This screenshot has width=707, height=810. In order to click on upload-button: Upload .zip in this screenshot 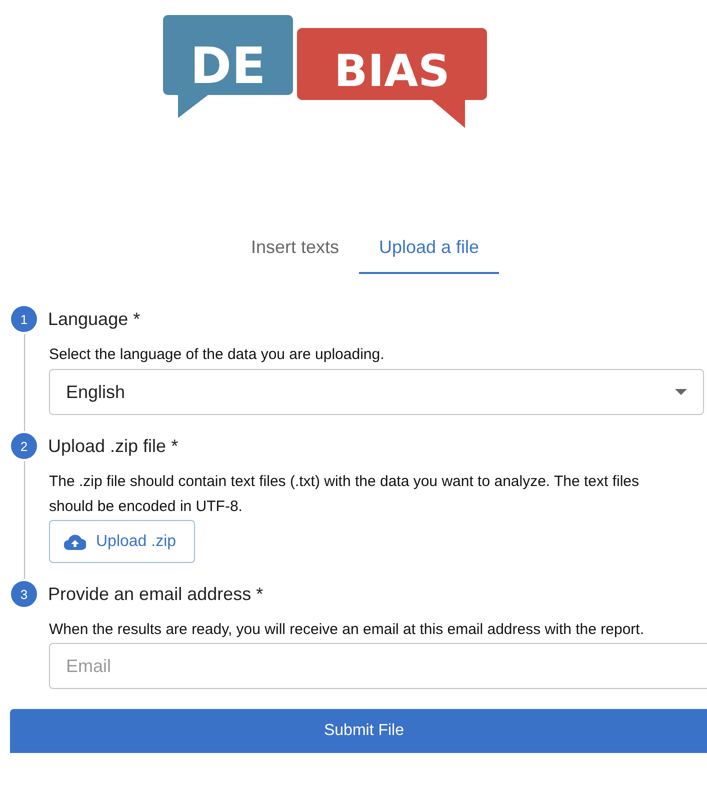, I will do `click(122, 541)`.